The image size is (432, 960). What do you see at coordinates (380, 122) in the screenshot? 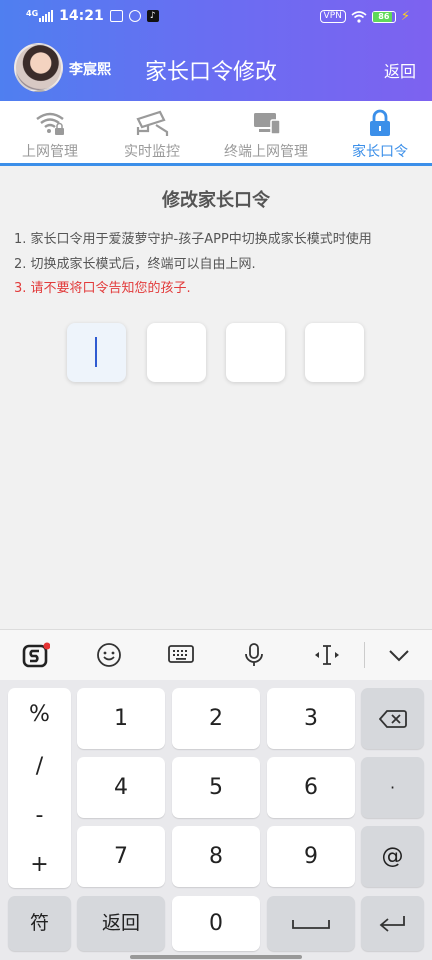
I see `lock-icon` at bounding box center [380, 122].